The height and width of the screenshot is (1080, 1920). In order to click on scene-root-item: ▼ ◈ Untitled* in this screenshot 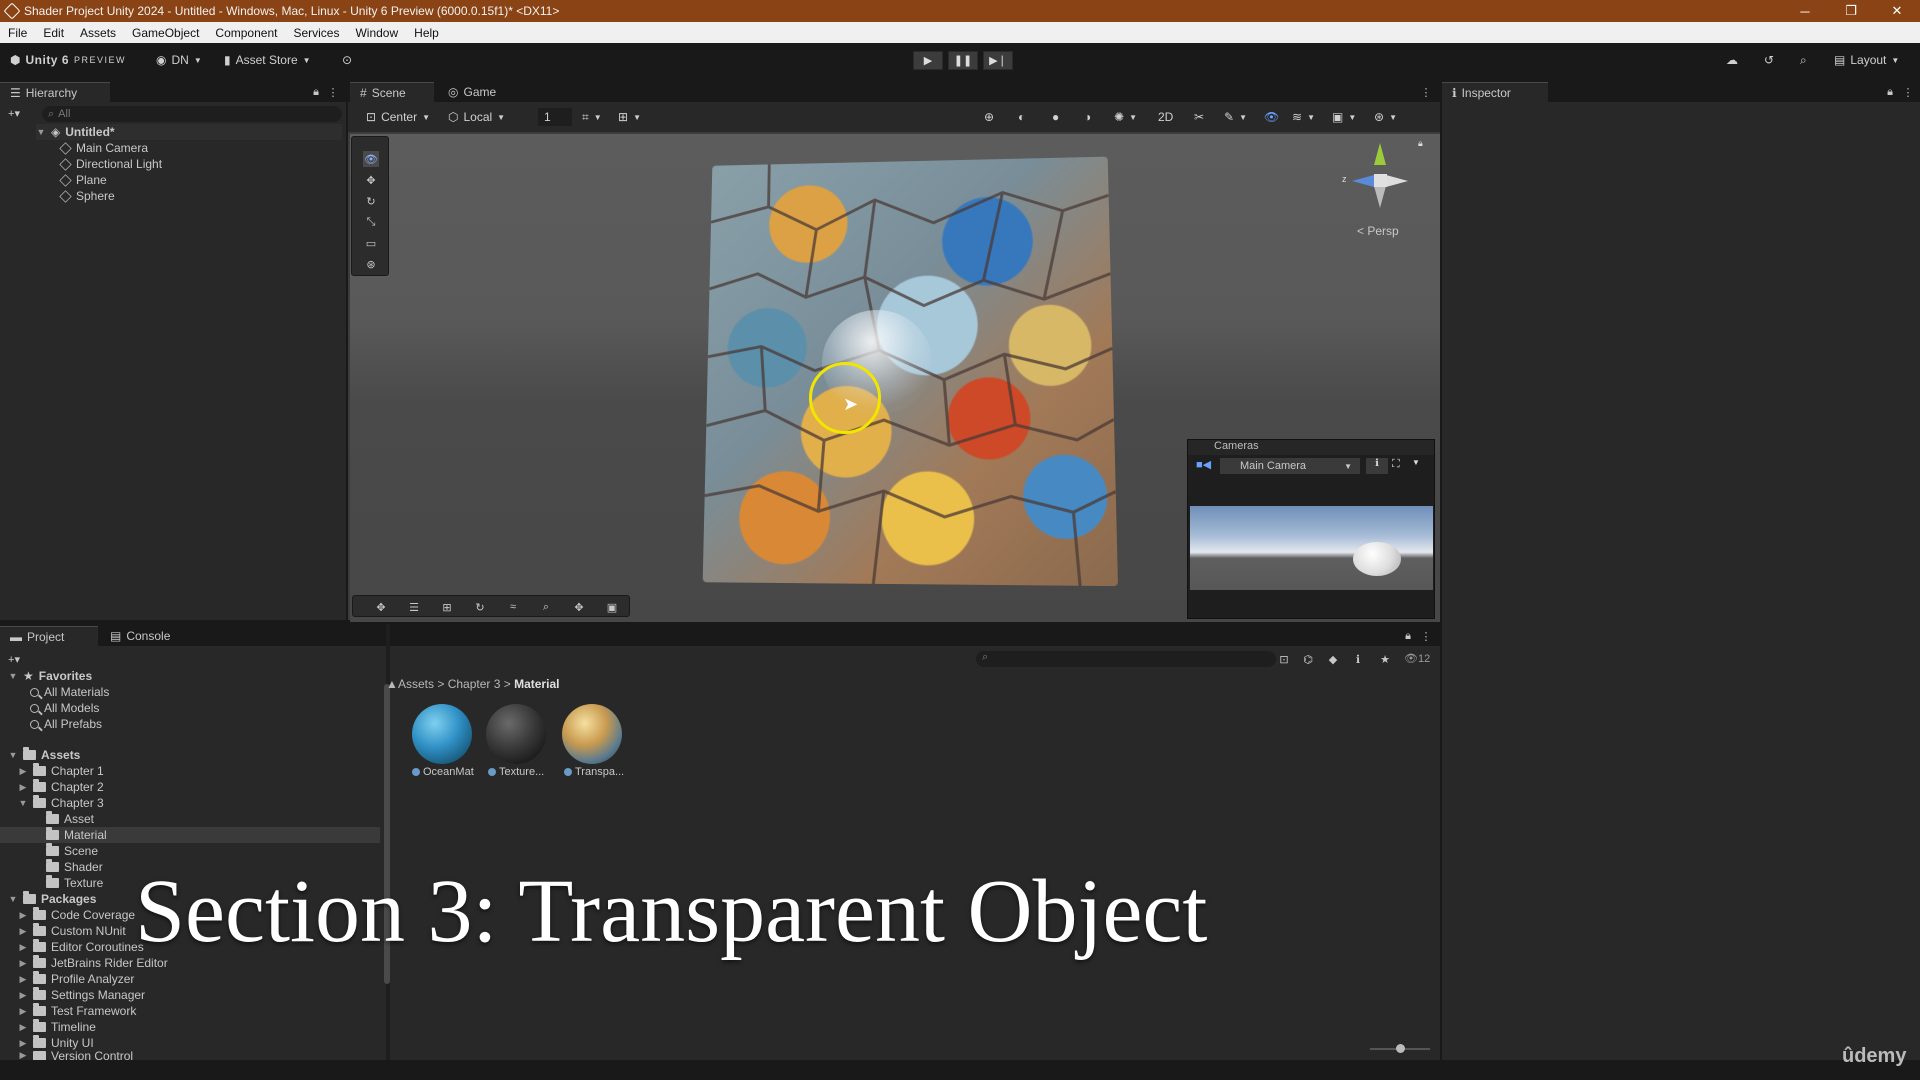, I will do `click(189, 132)`.